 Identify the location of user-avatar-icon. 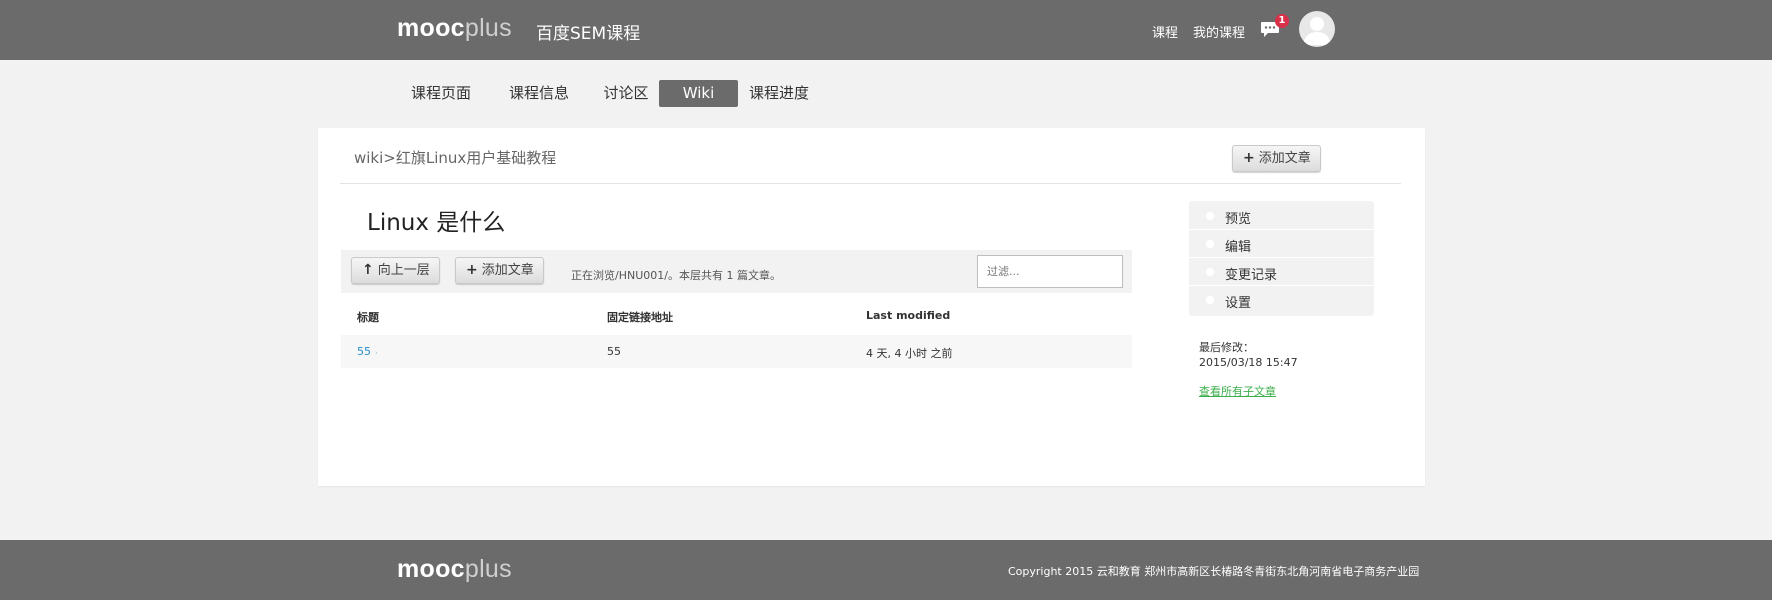
(1317, 31).